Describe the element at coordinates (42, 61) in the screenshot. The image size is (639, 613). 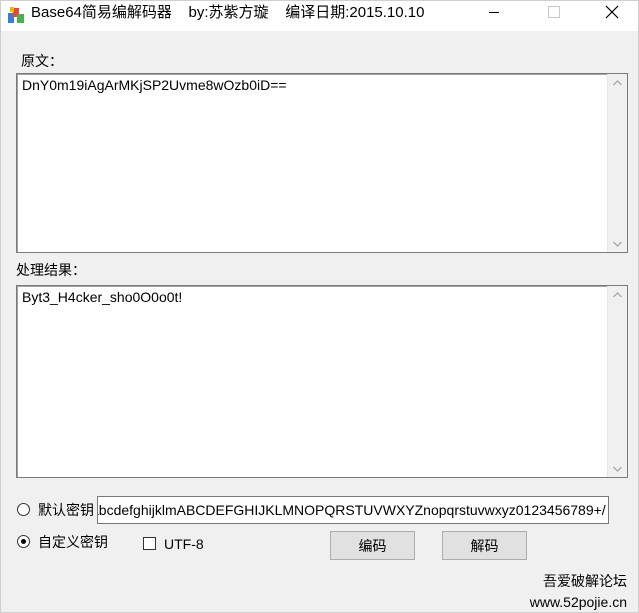
I see `original-label: 原文：` at that location.